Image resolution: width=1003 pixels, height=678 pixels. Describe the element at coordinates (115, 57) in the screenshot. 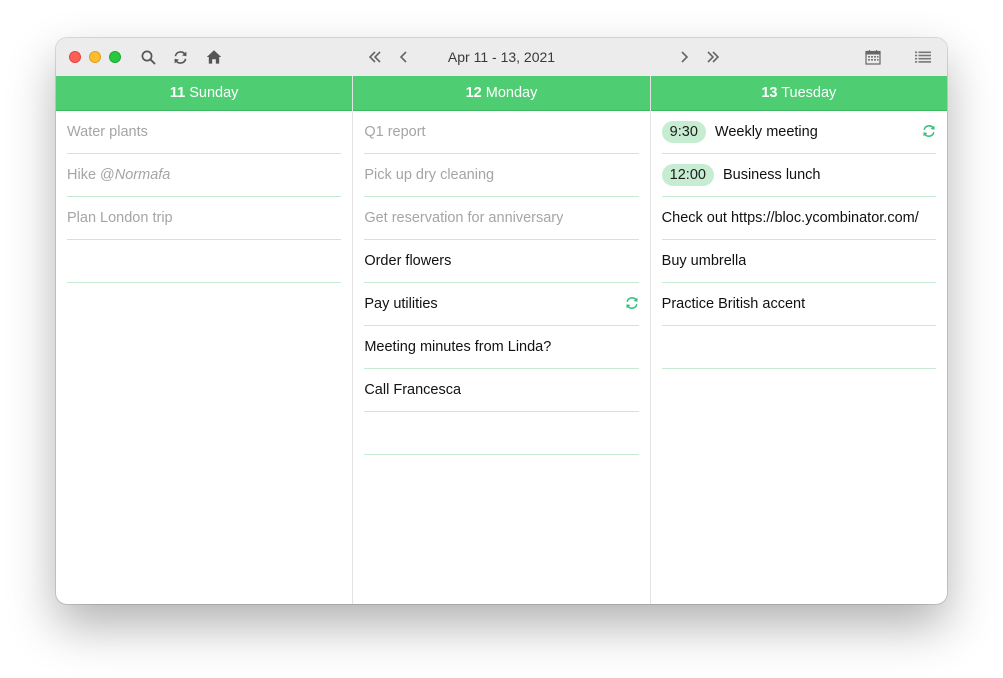

I see `zoom-window-button` at that location.